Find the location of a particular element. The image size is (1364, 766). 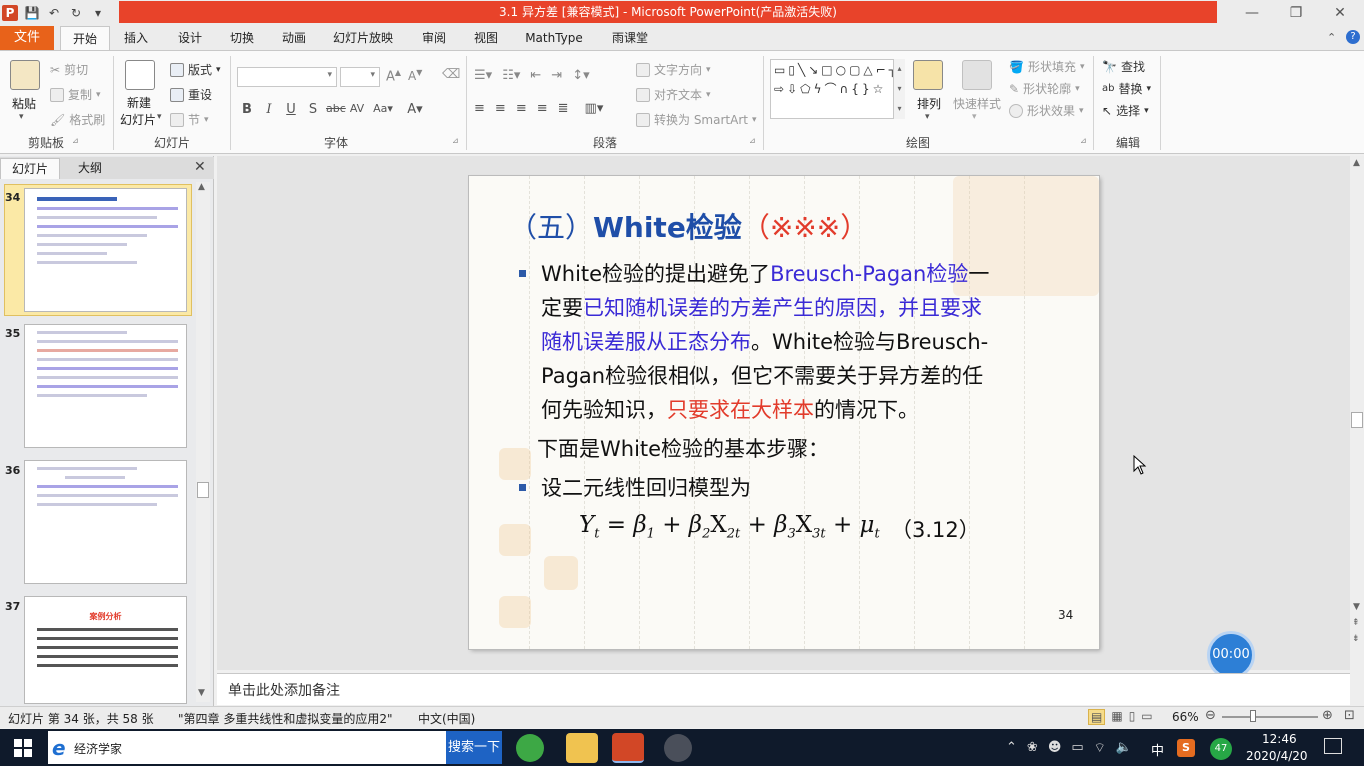

normal-view-icon: ▤ is located at coordinates (1097, 717).